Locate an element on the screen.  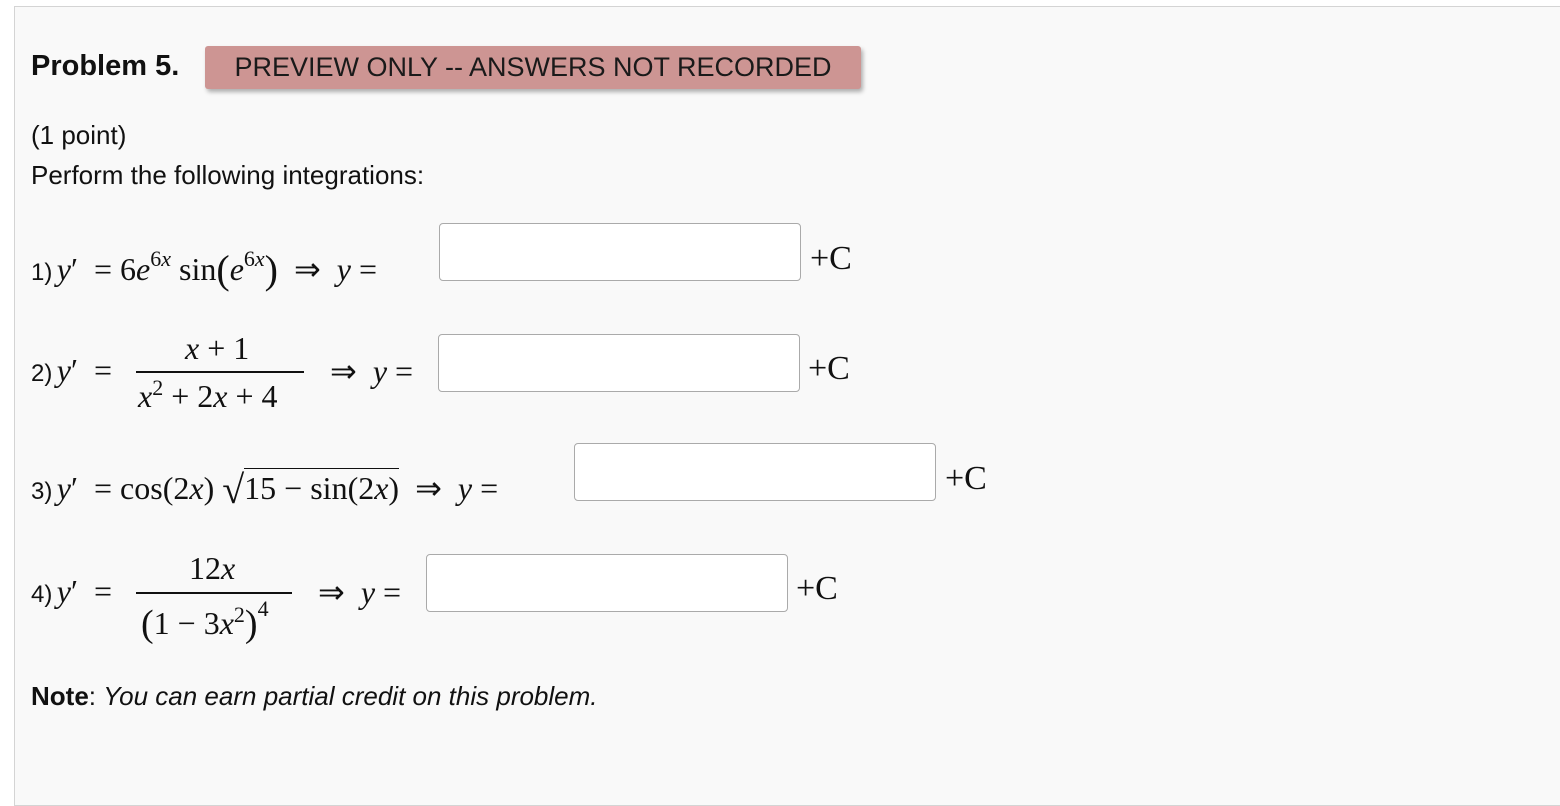
item-2-lhs: 2) y′ = is located at coordinates (71, 370).